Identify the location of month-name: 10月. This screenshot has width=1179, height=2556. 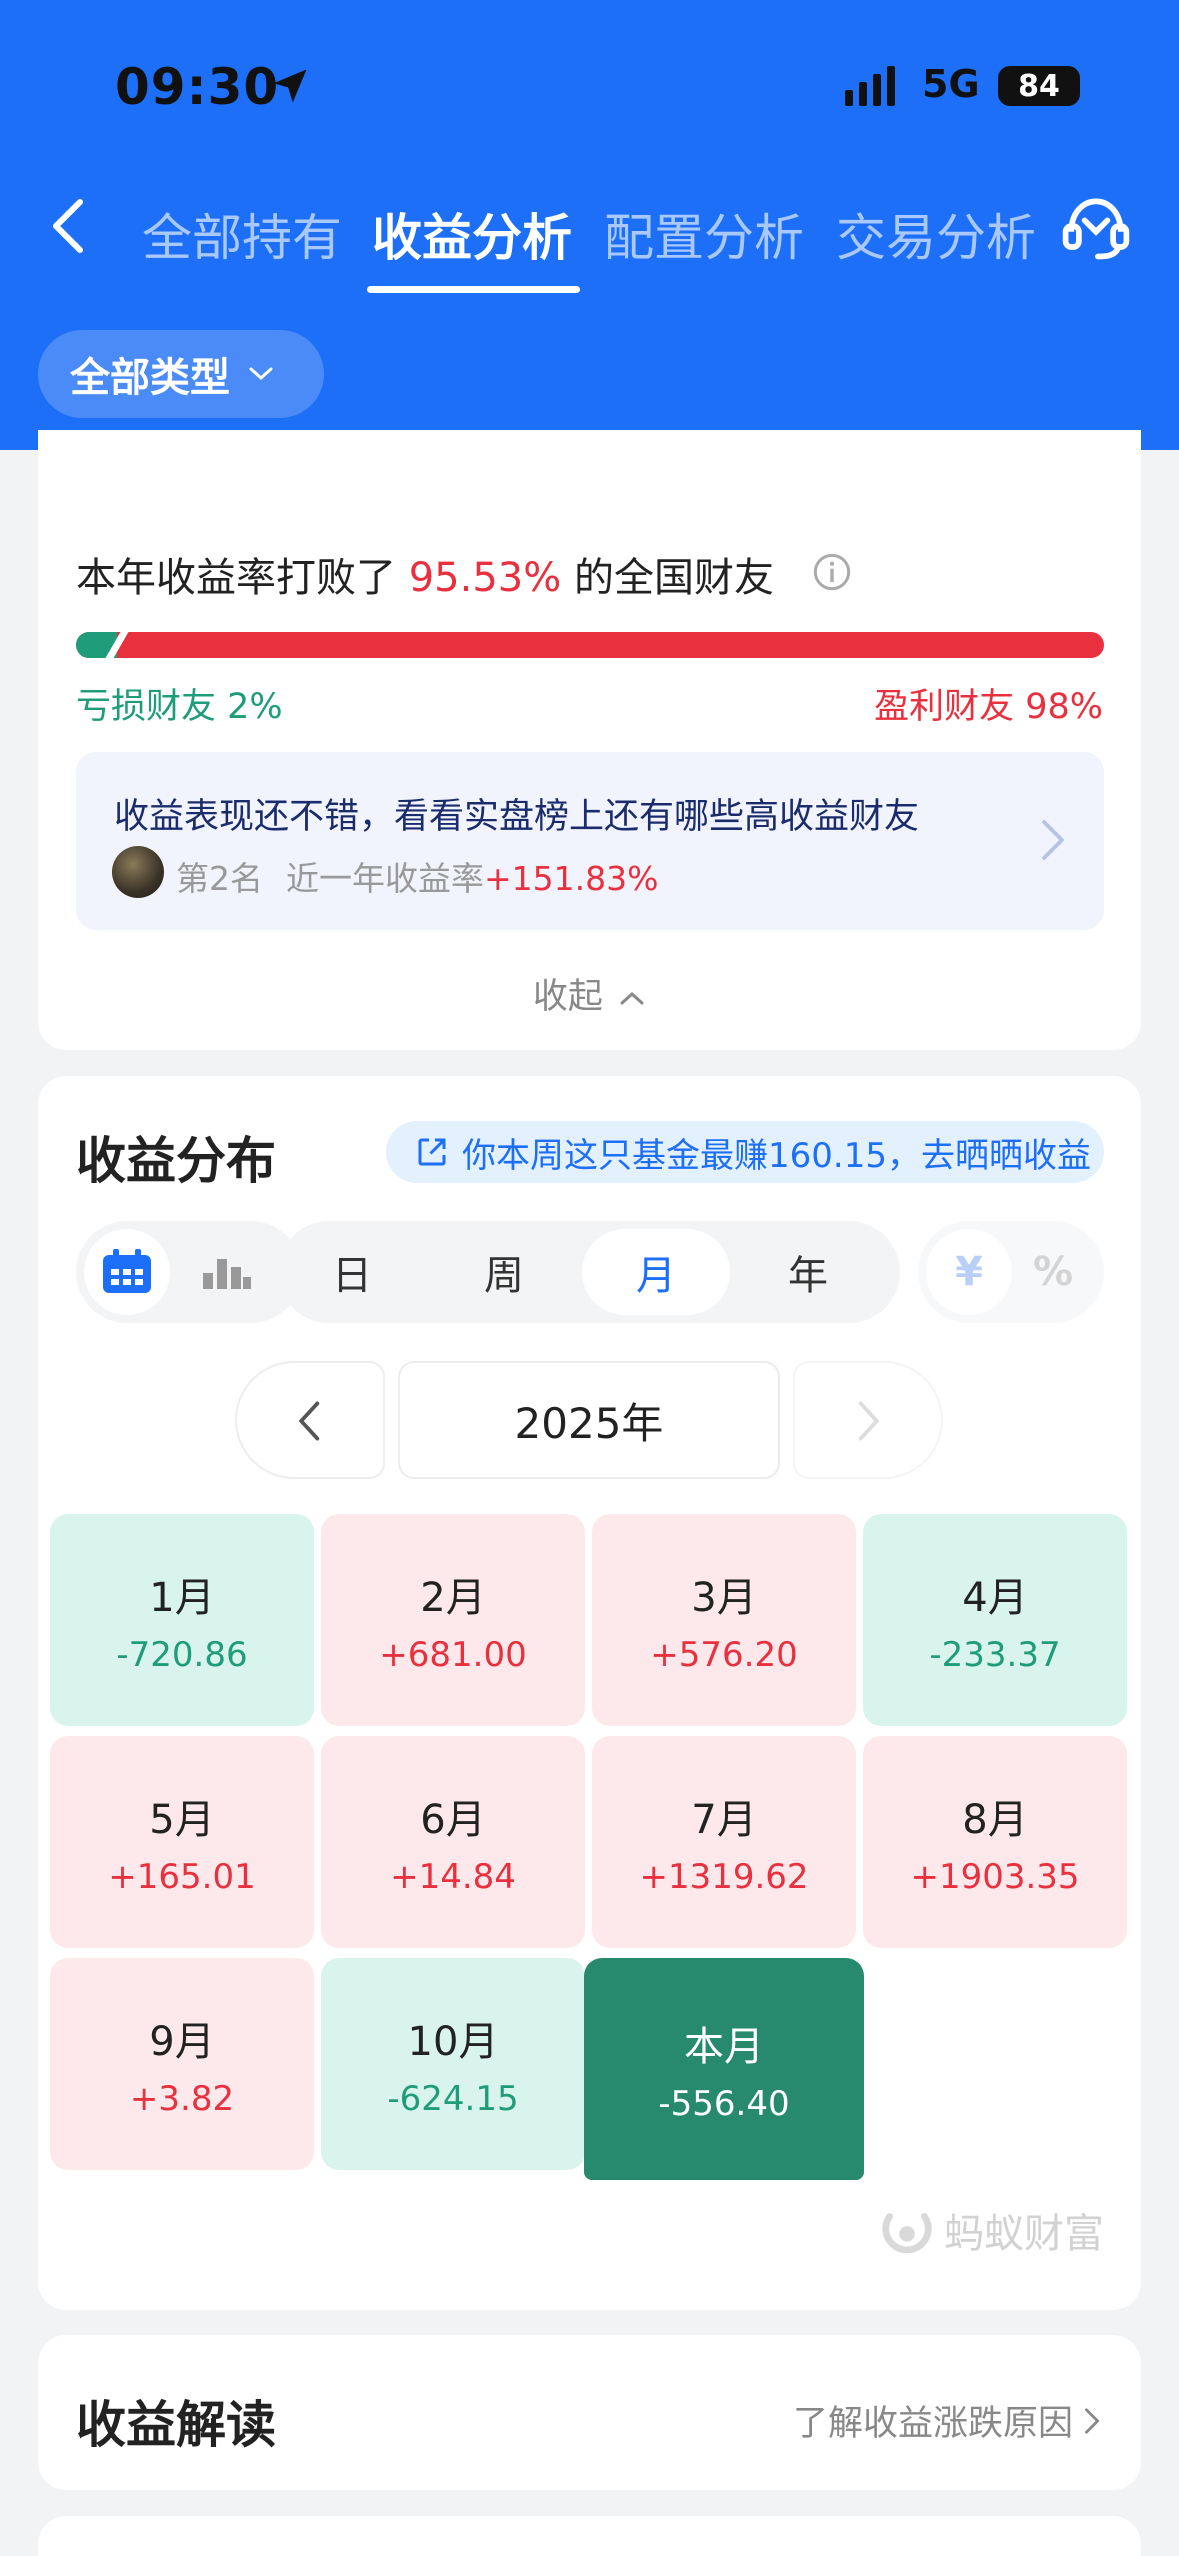
(453, 2042).